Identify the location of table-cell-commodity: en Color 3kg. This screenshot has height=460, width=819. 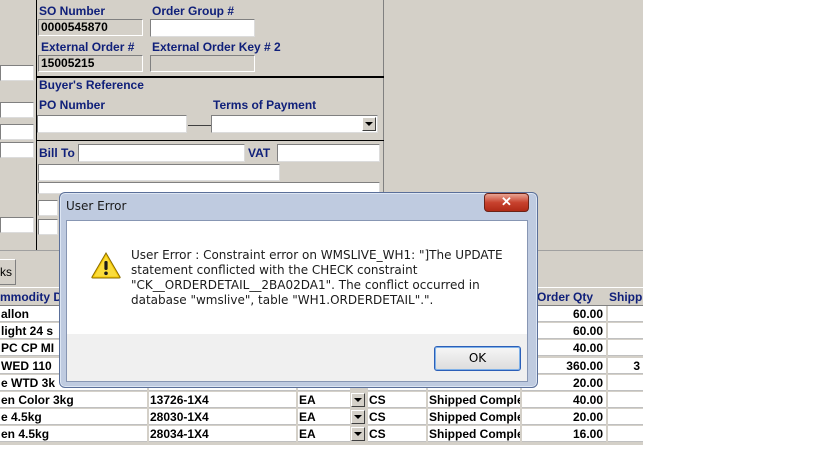
(73, 400).